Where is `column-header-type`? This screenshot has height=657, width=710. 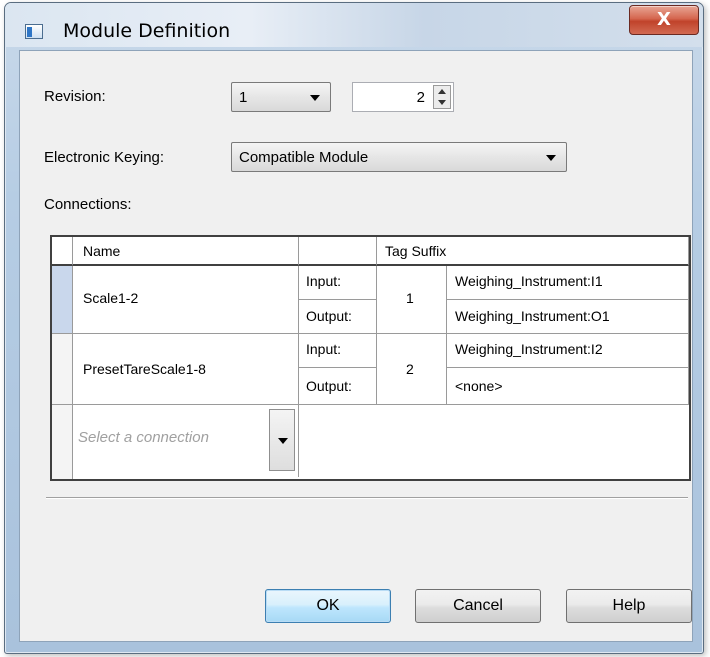
column-header-type is located at coordinates (338, 251).